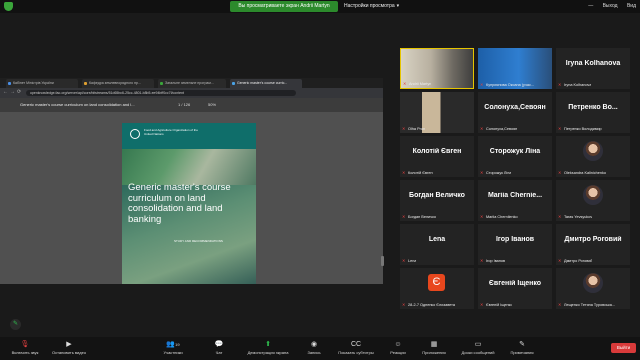  I want to click on participant-tile: Колотій Євген ✕ Колотій Євген, so click(437, 156).